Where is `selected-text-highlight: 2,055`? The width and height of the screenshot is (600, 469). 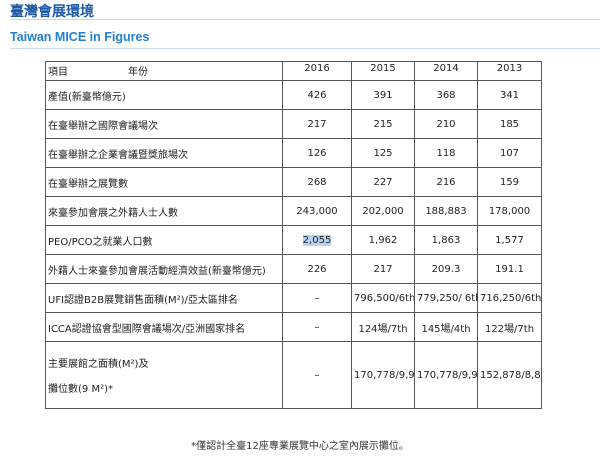
selected-text-highlight: 2,055 is located at coordinates (317, 240).